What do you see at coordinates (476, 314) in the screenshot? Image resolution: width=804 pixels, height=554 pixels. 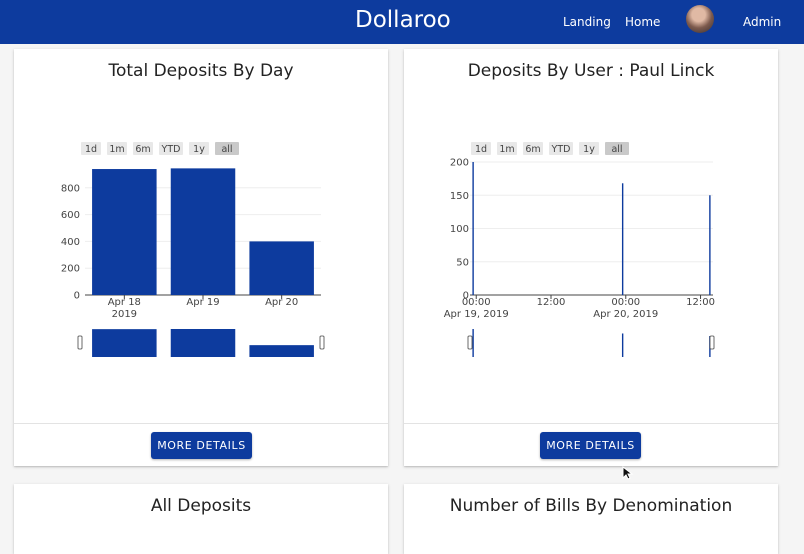 I see `x-tick-sublabel: Apr 19, 2019` at bounding box center [476, 314].